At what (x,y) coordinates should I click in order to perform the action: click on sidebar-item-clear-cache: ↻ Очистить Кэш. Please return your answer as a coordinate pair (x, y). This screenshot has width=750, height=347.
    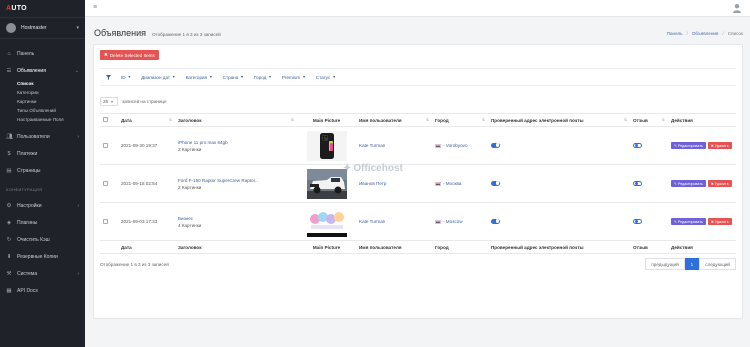
    Looking at the image, I should click on (42, 239).